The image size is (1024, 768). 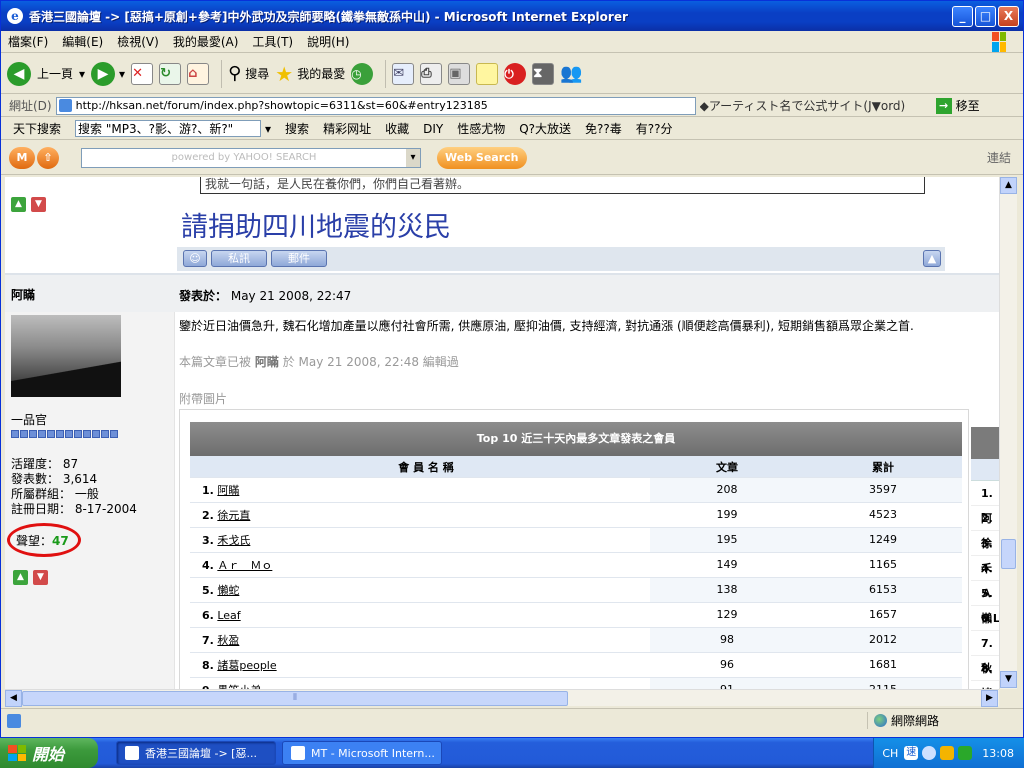 What do you see at coordinates (228, 490) in the screenshot?
I see `member-link: 阿瞞` at bounding box center [228, 490].